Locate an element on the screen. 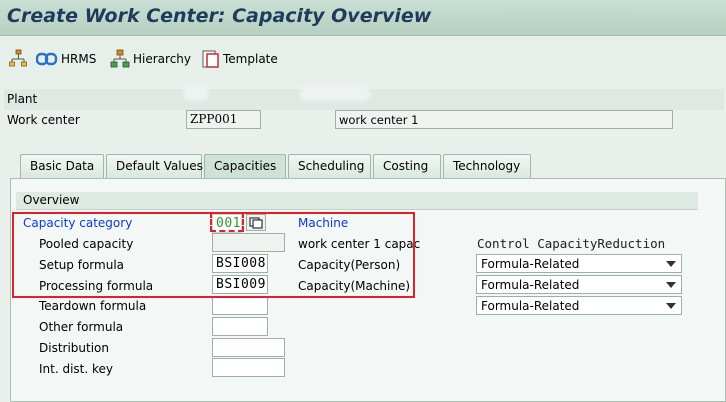 The width and height of the screenshot is (726, 402). hrms-label: HRMS is located at coordinates (79, 59).